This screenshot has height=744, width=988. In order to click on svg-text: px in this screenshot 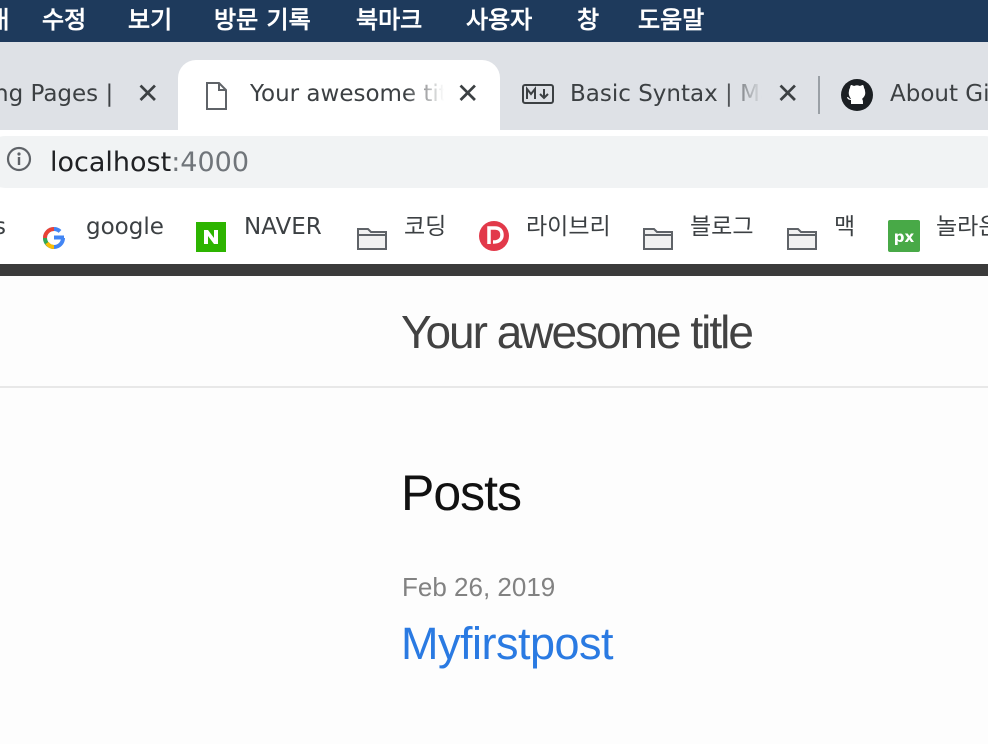, I will do `click(904, 237)`.